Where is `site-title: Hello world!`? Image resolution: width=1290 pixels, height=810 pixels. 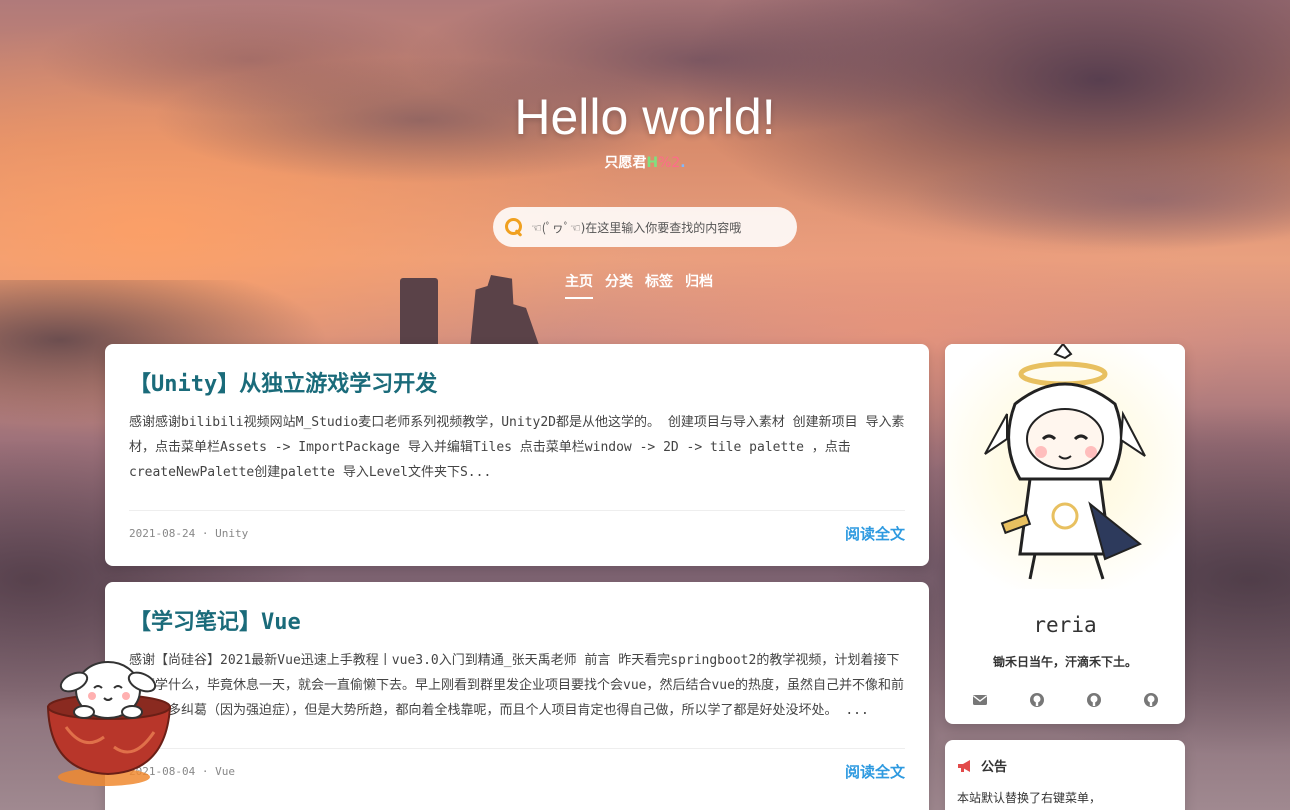
site-title: Hello world! is located at coordinates (645, 117).